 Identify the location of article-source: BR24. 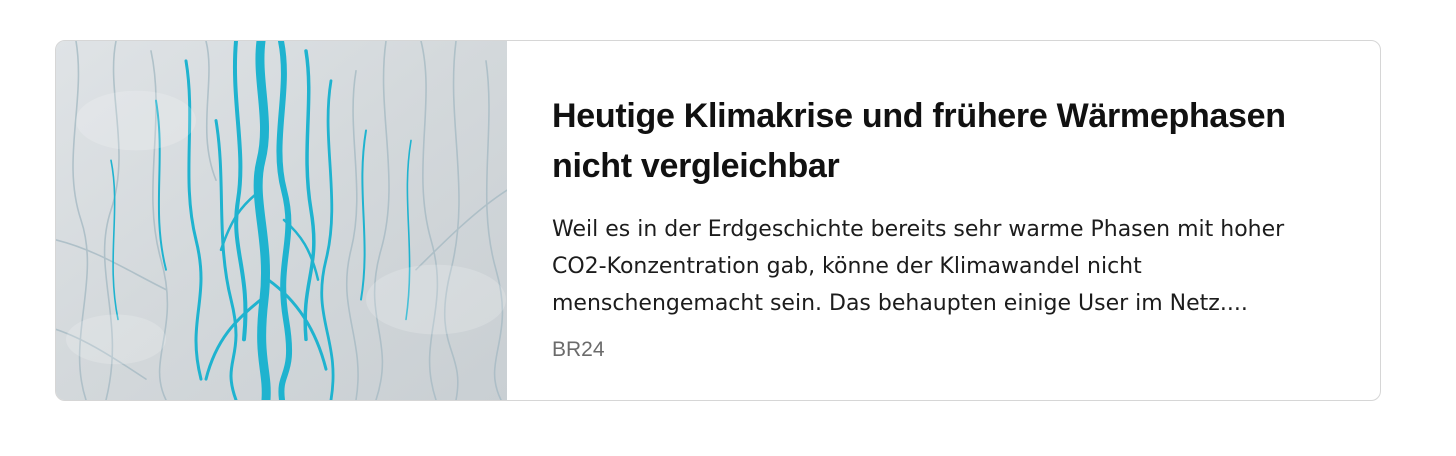
(578, 349).